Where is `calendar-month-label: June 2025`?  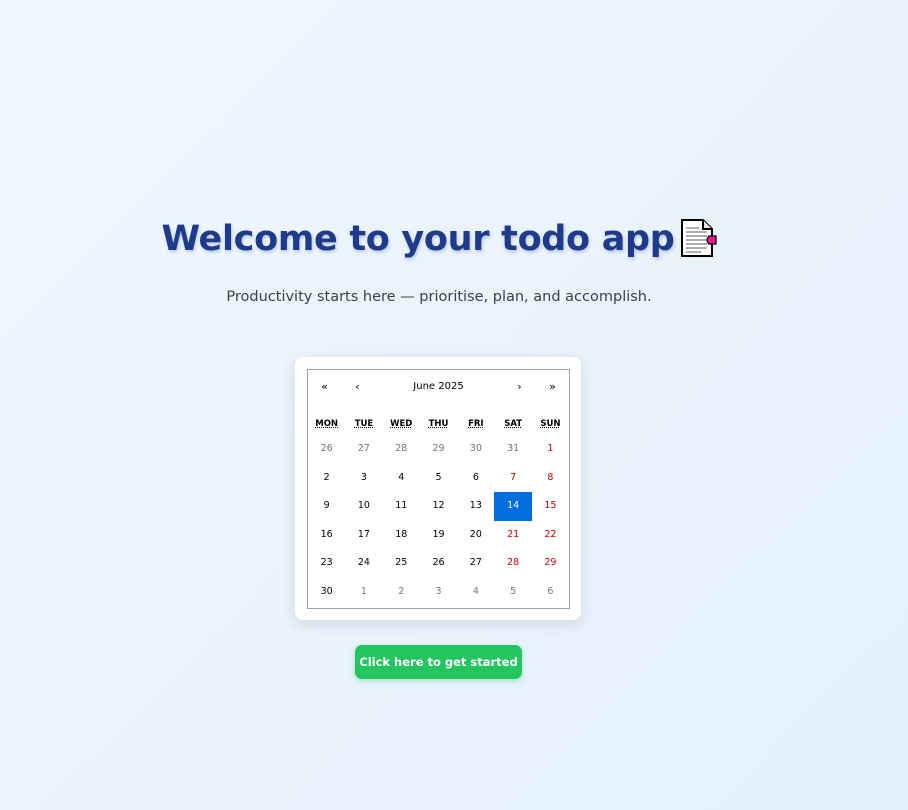
calendar-month-label: June 2025 is located at coordinates (438, 387).